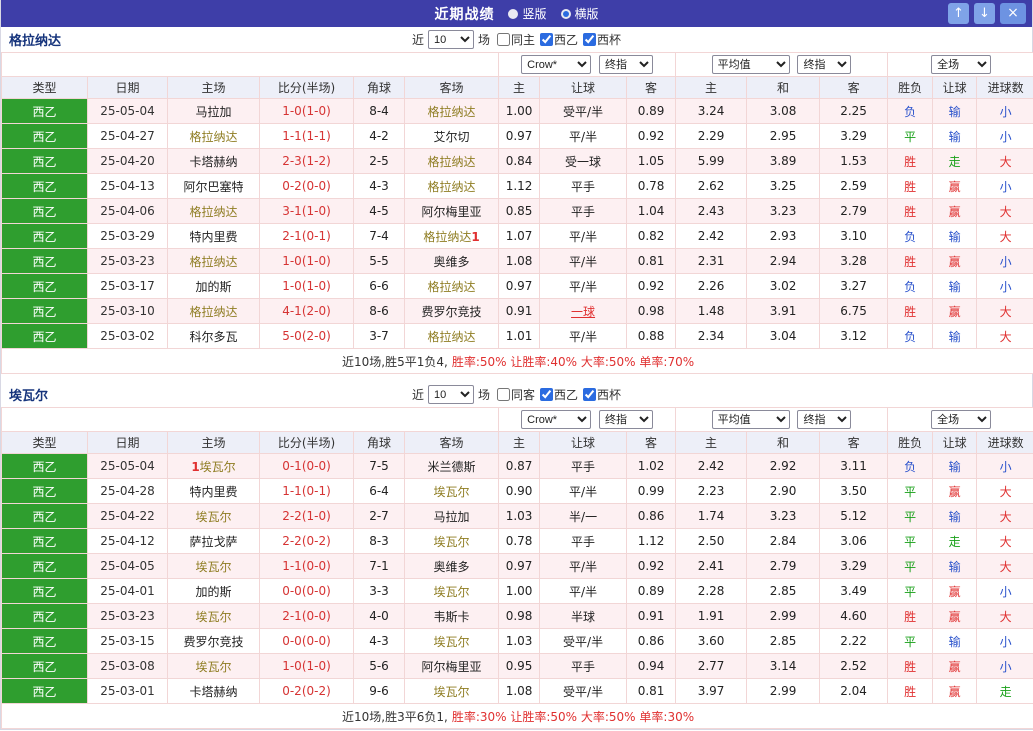  I want to click on euro-away-odds: 2.52, so click(854, 666).